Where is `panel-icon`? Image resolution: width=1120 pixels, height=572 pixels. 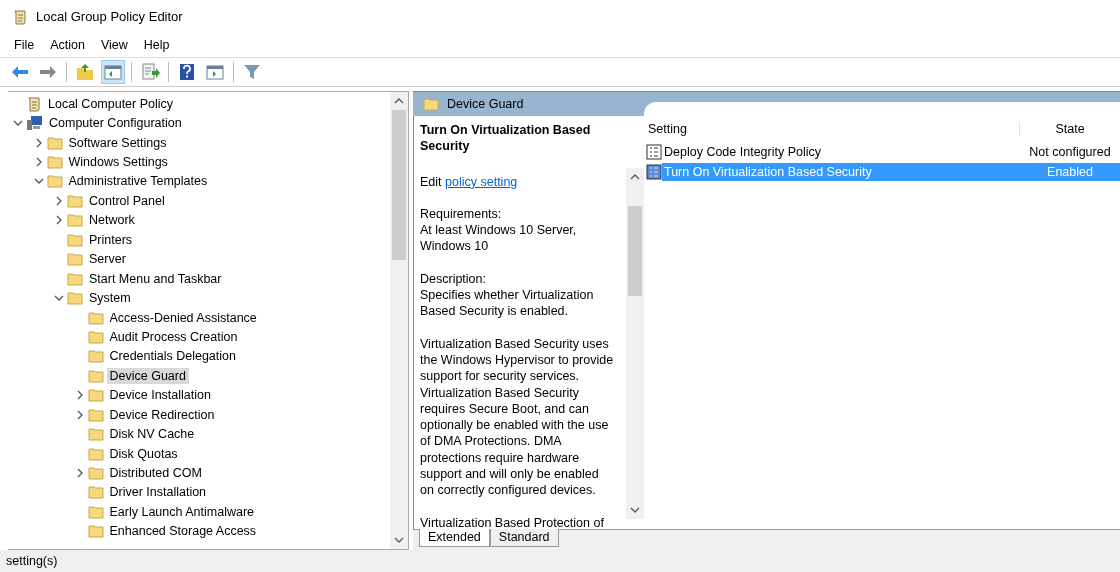 panel-icon is located at coordinates (113, 72).